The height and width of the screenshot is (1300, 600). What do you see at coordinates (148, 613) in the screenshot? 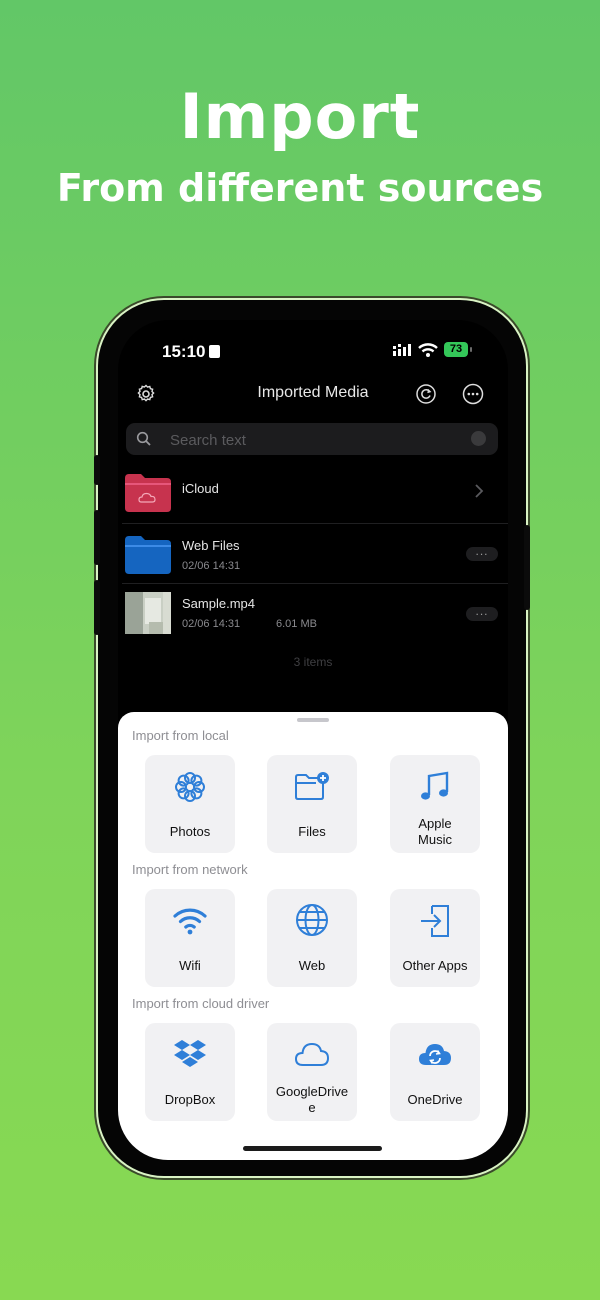
I see `video-thumbnail` at bounding box center [148, 613].